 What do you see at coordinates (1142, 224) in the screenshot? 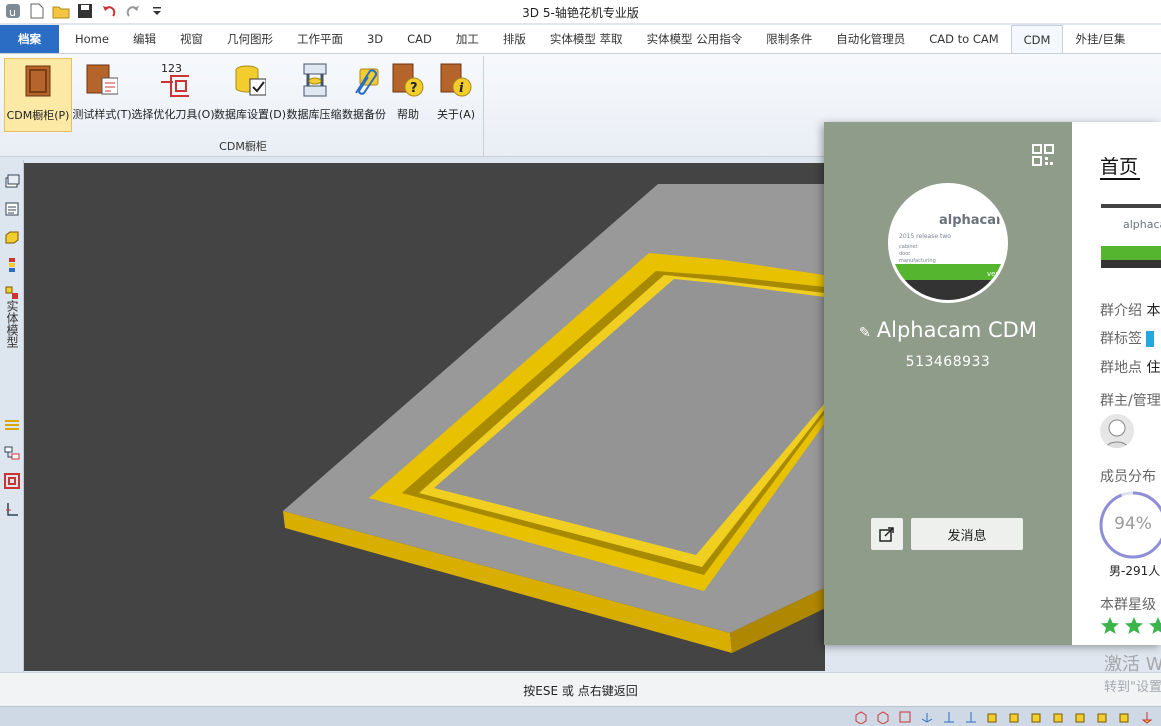
I see `svg-text: alphacam` at bounding box center [1142, 224].